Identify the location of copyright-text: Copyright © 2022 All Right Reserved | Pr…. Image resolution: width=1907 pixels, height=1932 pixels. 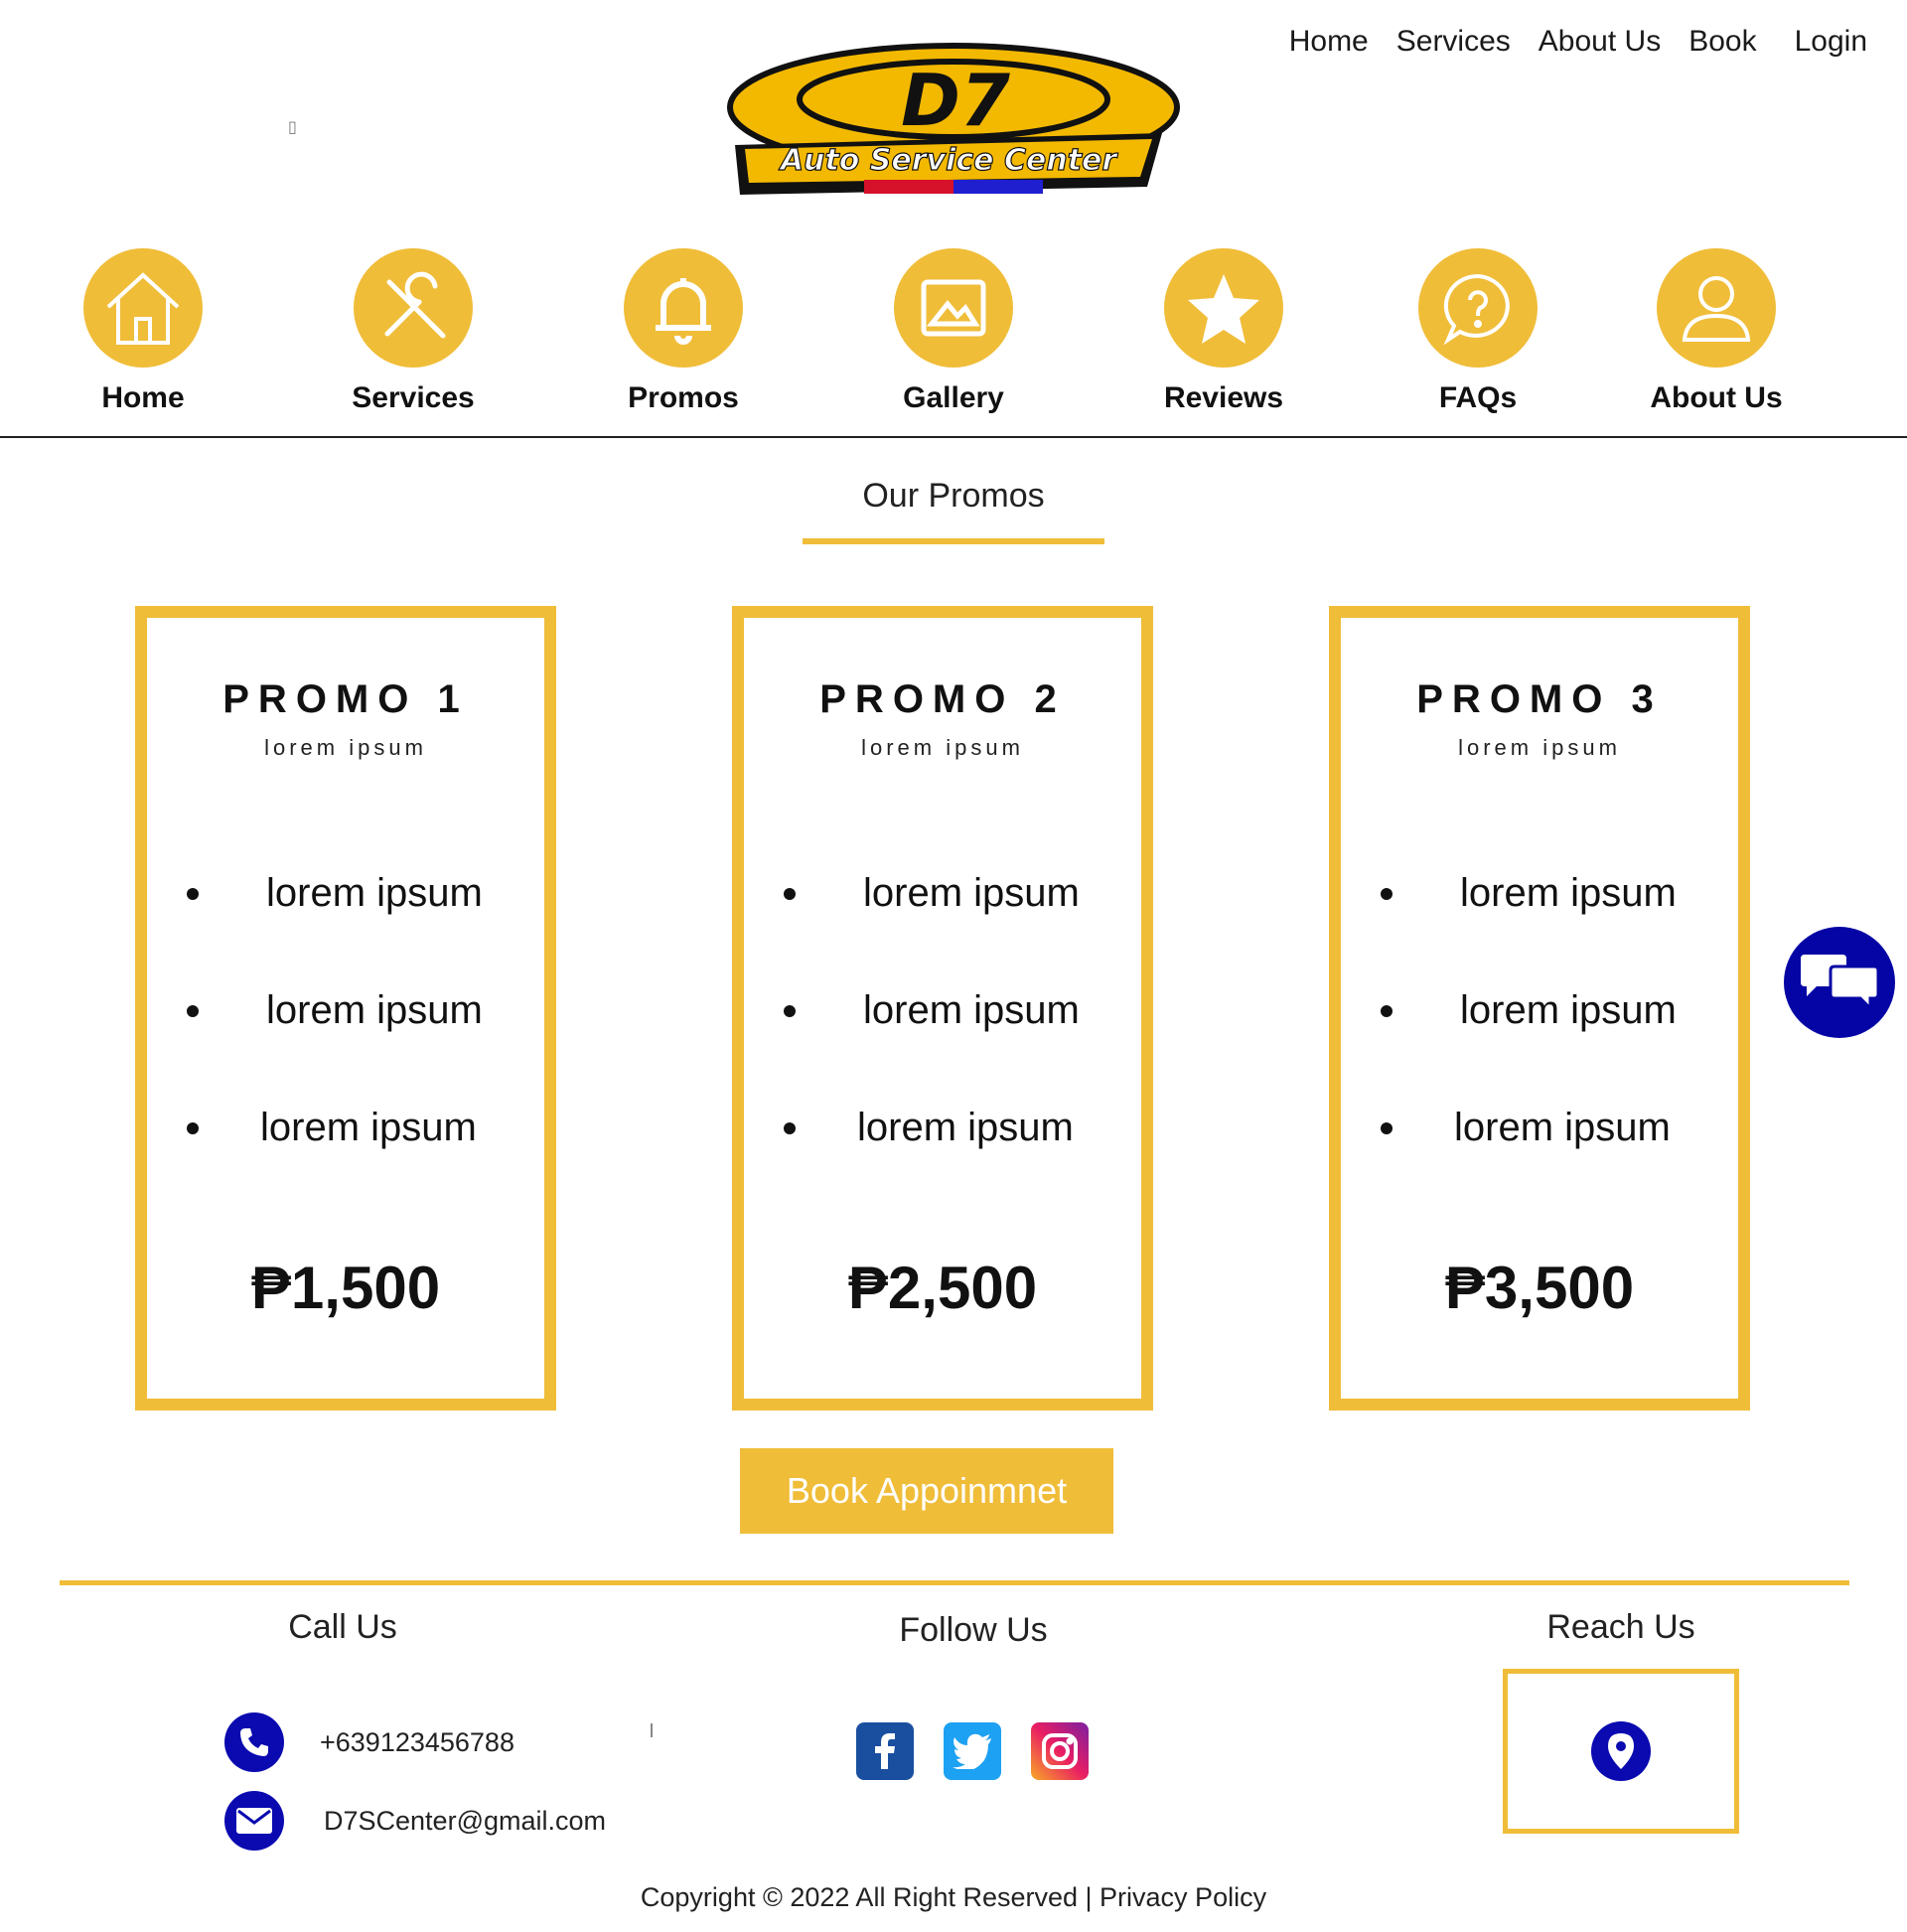
(953, 1897).